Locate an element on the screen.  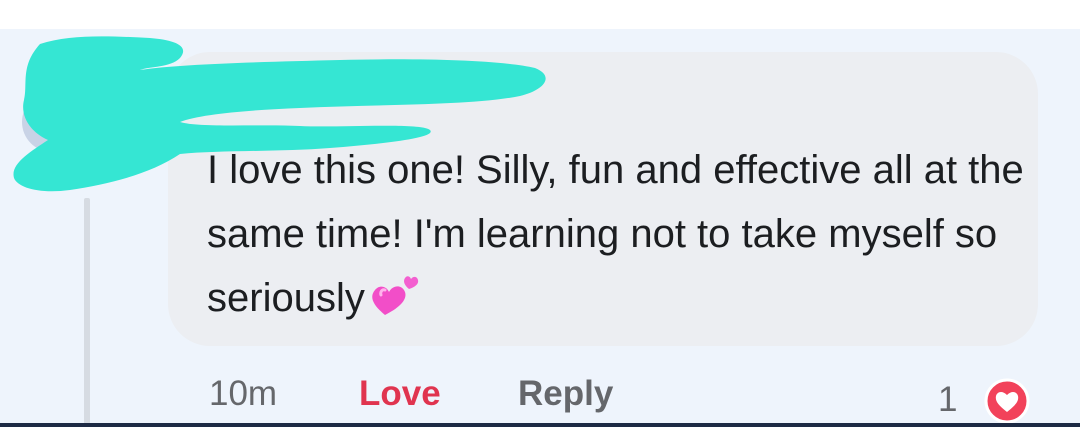
two-hearts-icon is located at coordinates (395, 303).